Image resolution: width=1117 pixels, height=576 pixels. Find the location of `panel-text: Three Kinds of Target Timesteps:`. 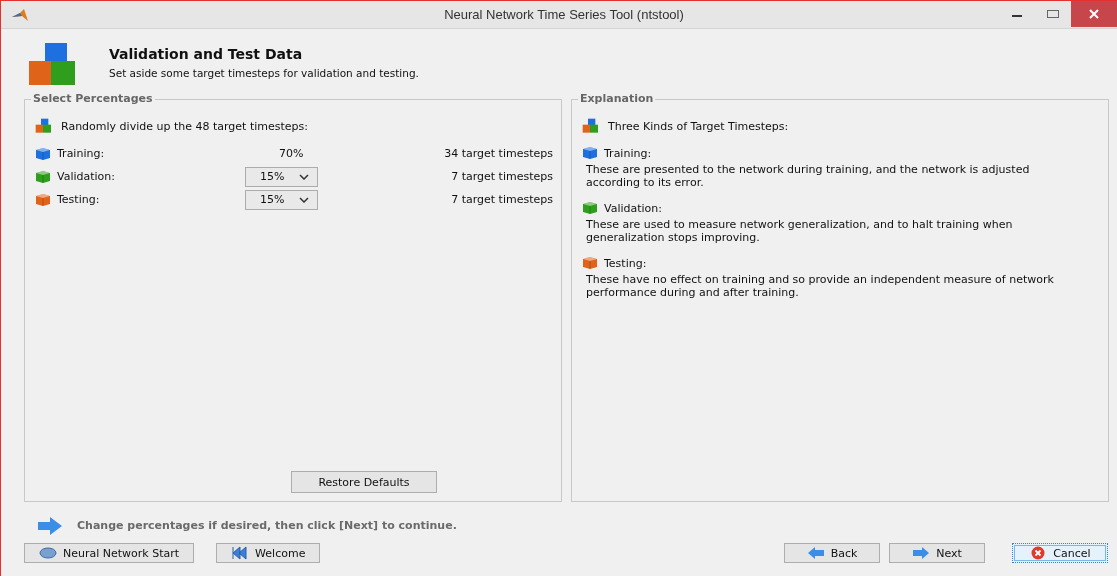

panel-text: Three Kinds of Target Timesteps: is located at coordinates (698, 126).